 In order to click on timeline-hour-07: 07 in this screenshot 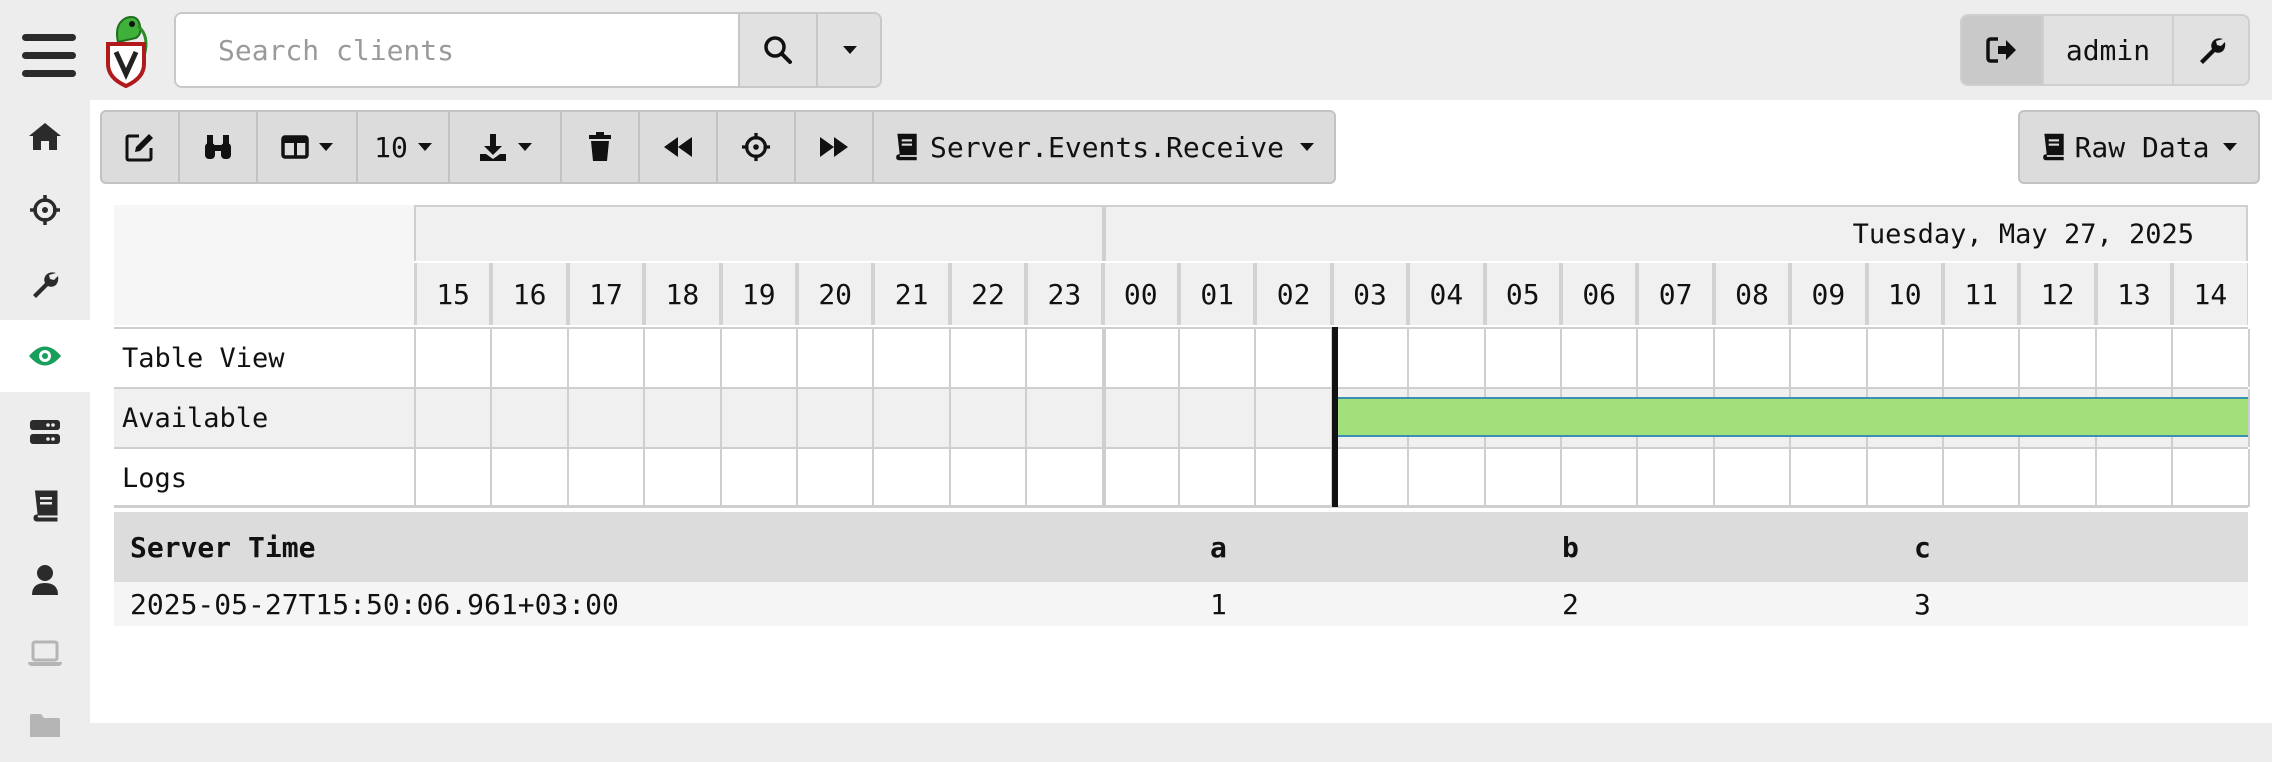, I will do `click(1674, 294)`.